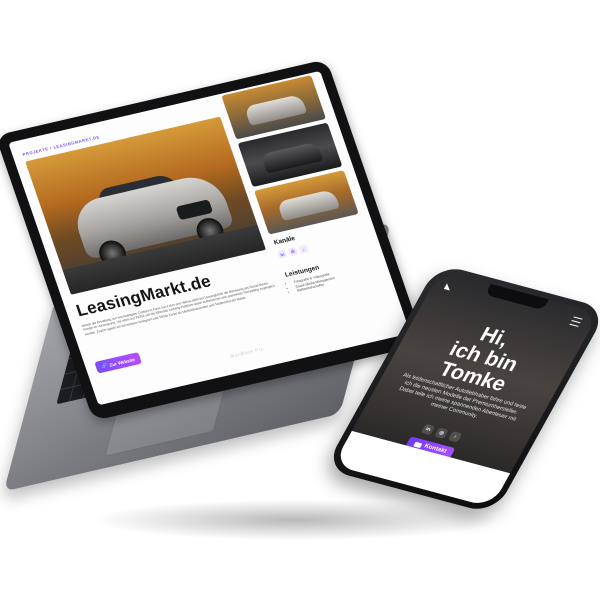 The image size is (600, 600). I want to click on link-icon: 🔗, so click(105, 365).